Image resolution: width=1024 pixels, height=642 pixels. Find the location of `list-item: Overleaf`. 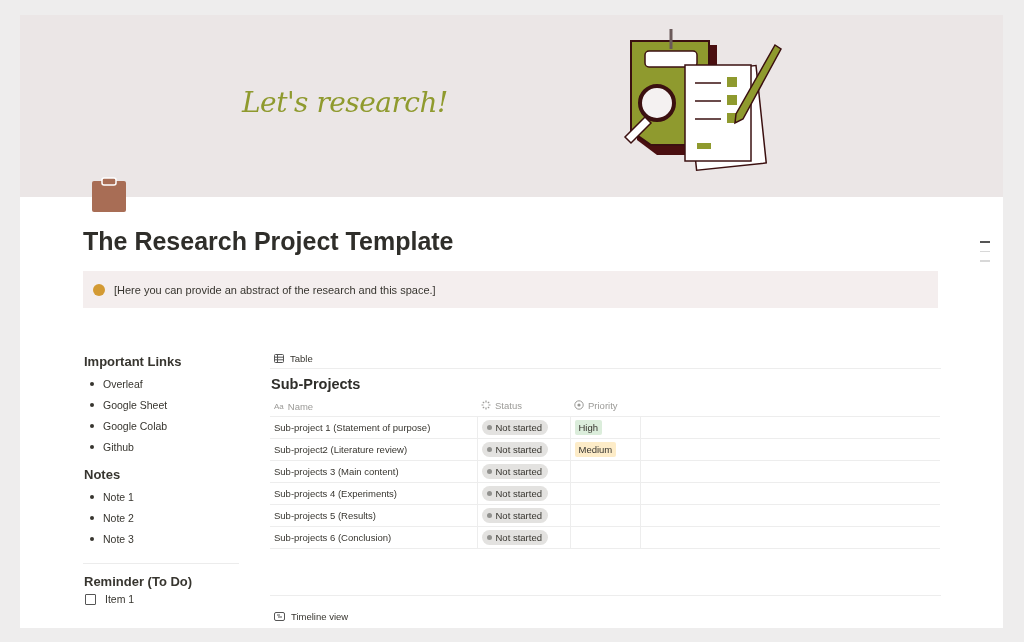

list-item: Overleaf is located at coordinates (123, 383).